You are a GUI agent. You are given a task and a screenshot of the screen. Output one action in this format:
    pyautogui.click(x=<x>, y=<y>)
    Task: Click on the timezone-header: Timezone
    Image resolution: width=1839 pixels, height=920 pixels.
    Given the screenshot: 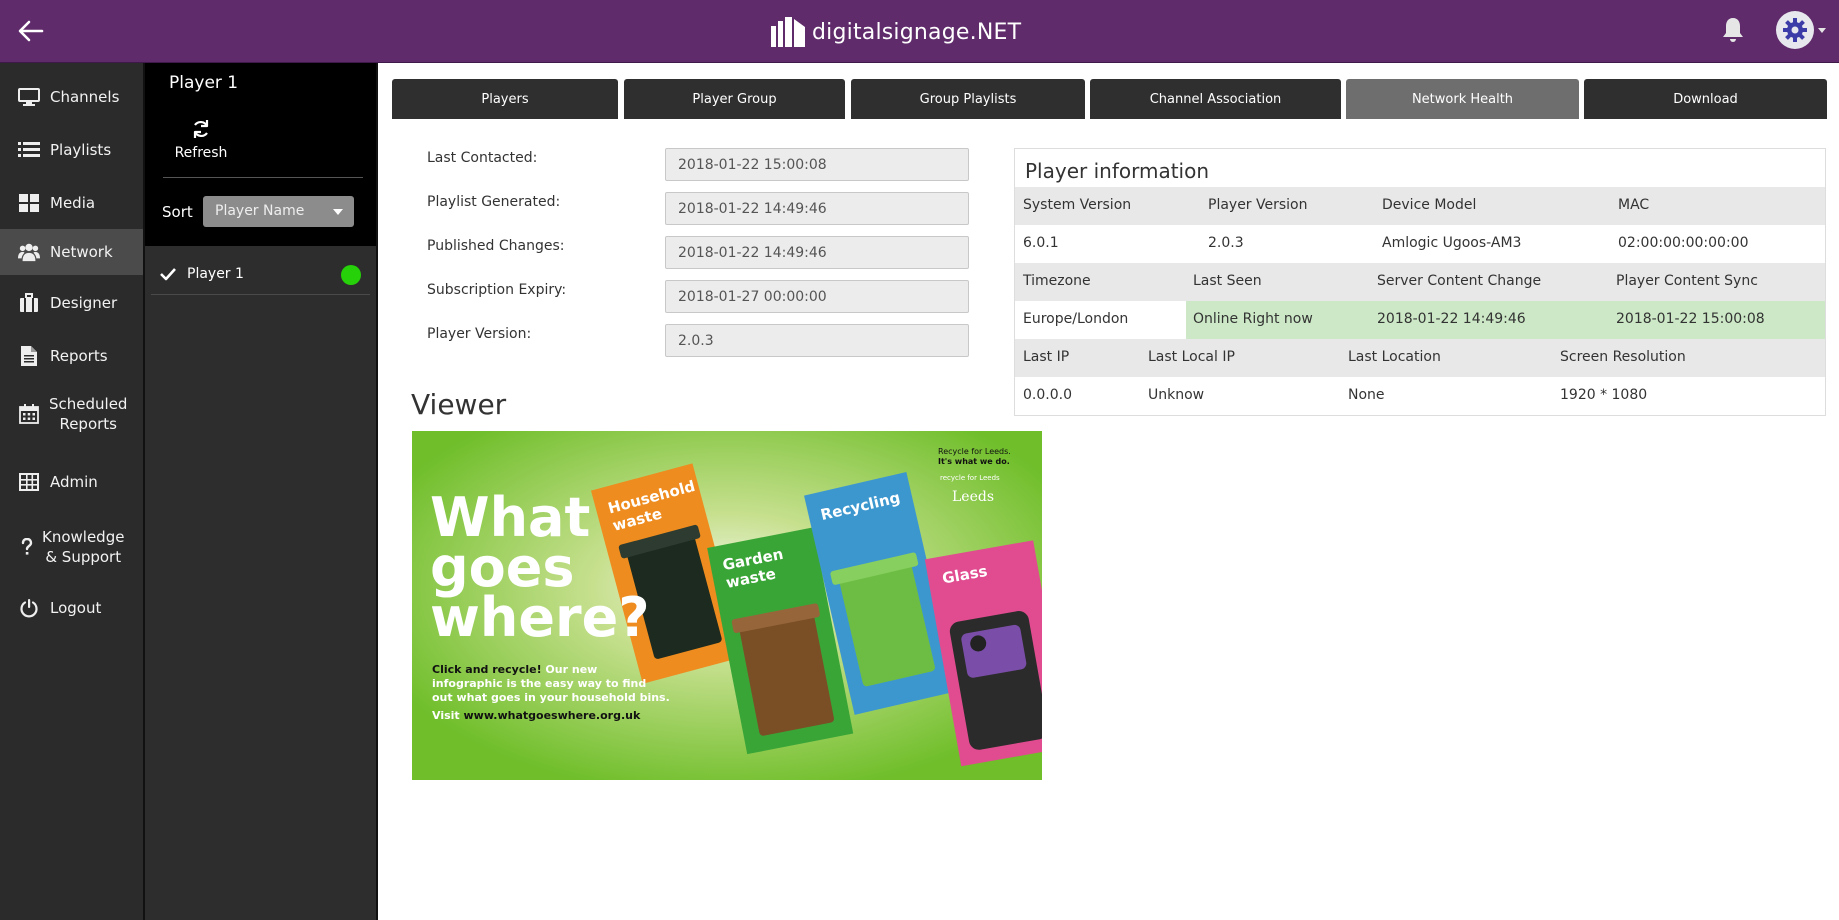 What is the action you would take?
    pyautogui.click(x=1057, y=281)
    